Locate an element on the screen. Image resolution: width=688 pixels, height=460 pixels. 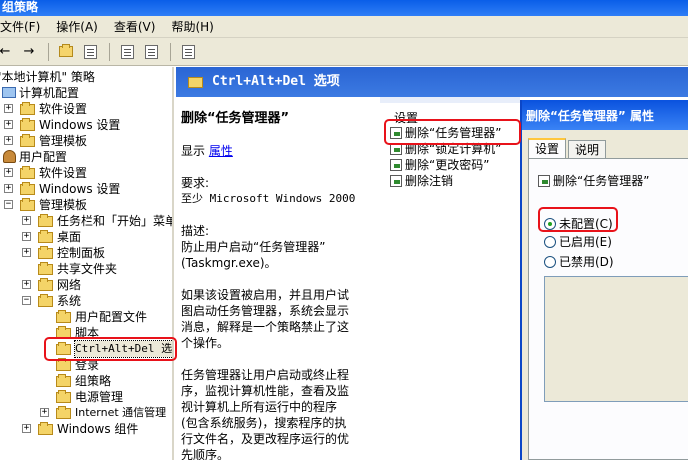
tree-item-label: Windows 组件 is located at coordinates (98, 429).